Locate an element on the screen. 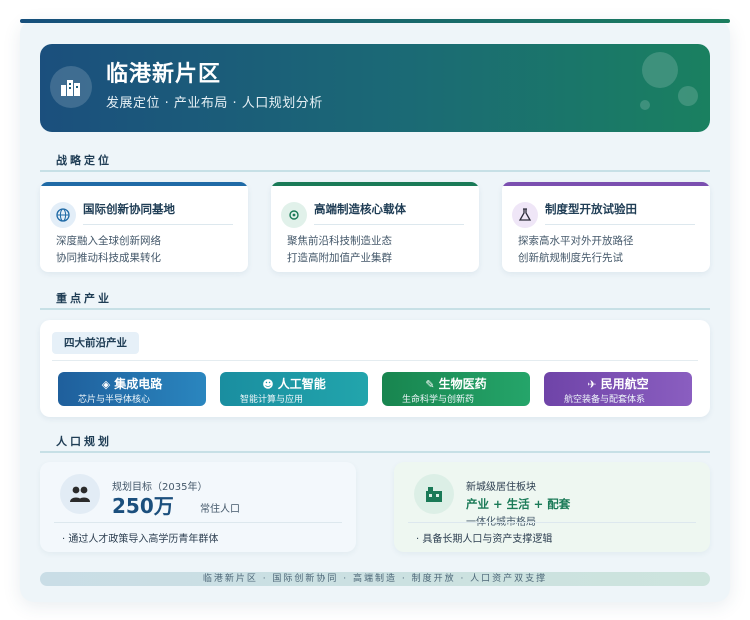  industry-pill-ic: ◈ 集成电路 芯片与半导体核心 is located at coordinates (132, 389).